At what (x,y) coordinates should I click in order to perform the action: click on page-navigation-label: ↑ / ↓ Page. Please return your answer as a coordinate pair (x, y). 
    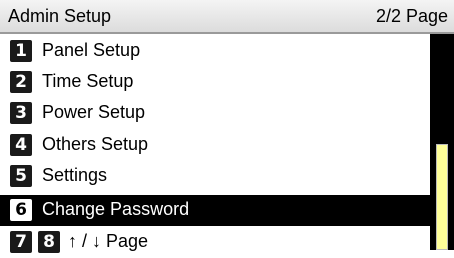
    Looking at the image, I should click on (108, 241).